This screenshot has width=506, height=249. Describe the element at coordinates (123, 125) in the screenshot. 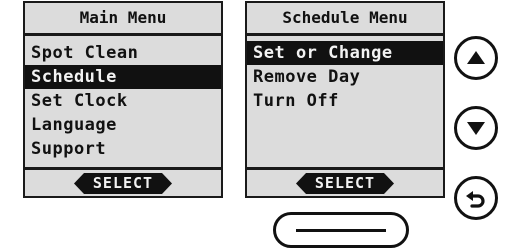

I see `menu-item-language: Language` at that location.